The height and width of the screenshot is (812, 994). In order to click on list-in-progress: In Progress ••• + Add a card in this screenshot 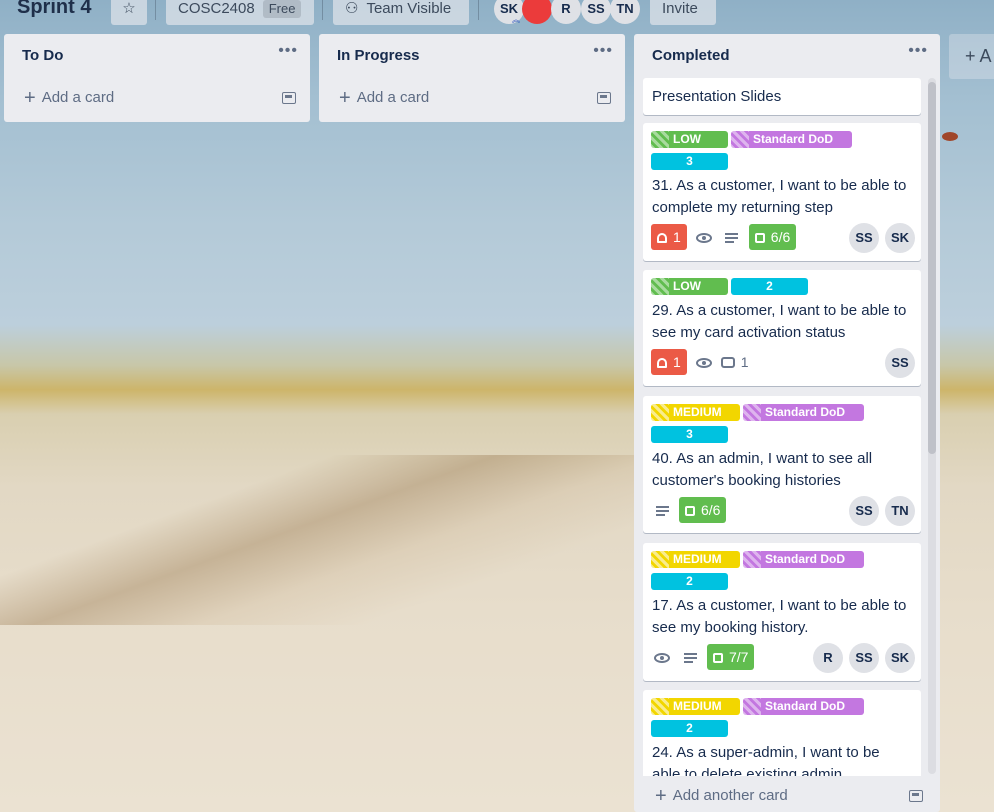, I will do `click(472, 78)`.